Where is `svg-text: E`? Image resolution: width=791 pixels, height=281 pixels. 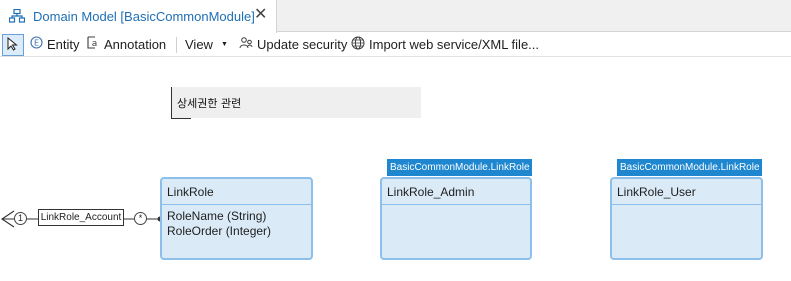
svg-text: E is located at coordinates (36, 43).